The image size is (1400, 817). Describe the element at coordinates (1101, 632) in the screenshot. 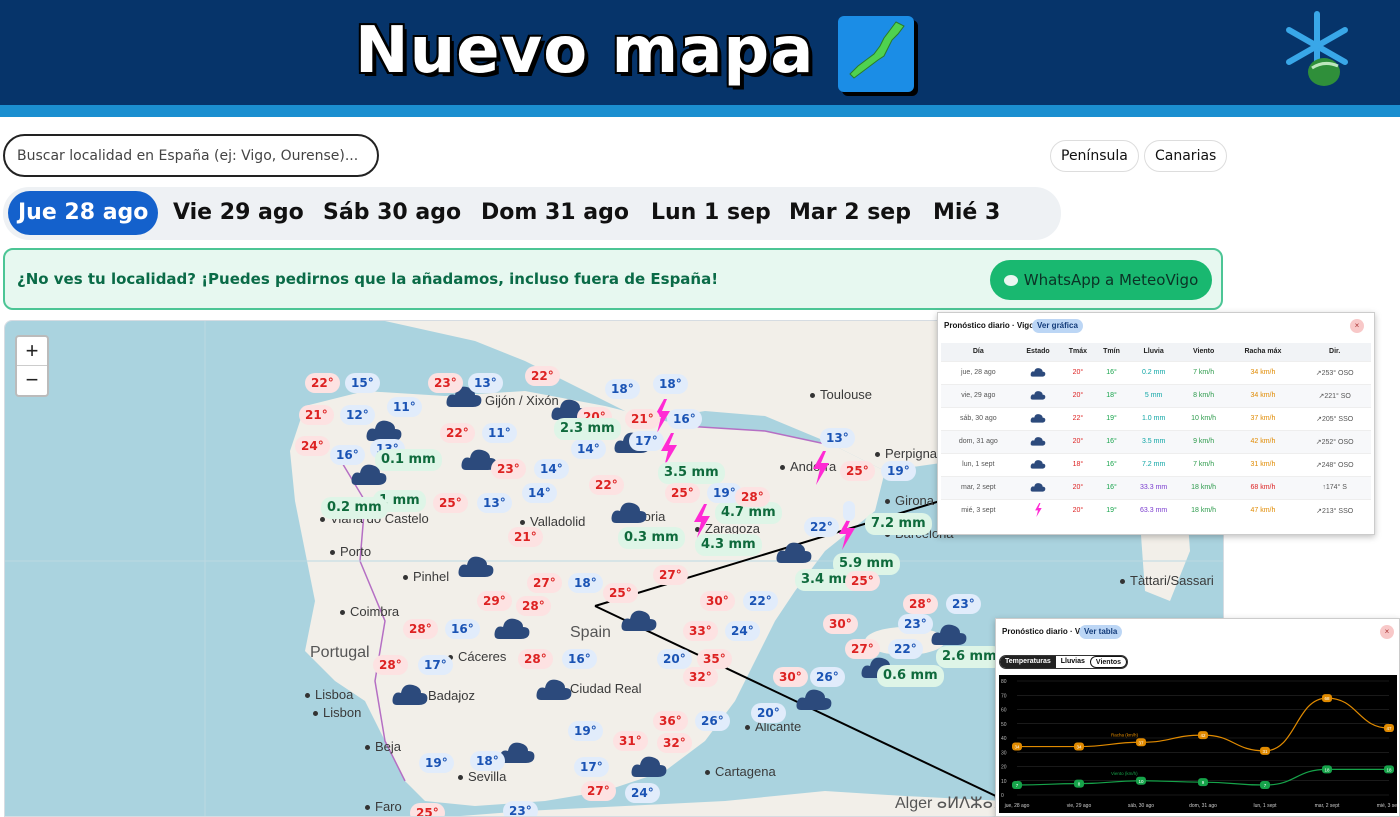

I see `view-table-button: Ver tabla` at that location.